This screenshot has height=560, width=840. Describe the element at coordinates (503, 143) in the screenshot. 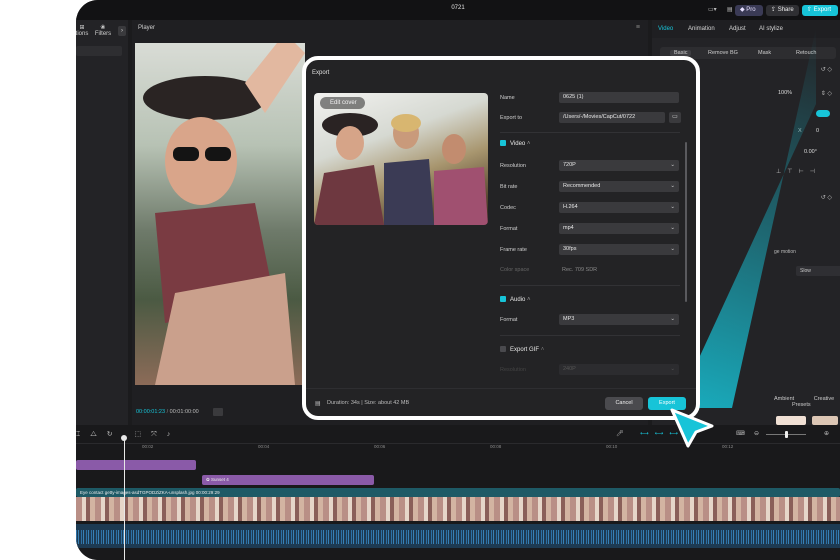

I see `video-checkbox` at that location.